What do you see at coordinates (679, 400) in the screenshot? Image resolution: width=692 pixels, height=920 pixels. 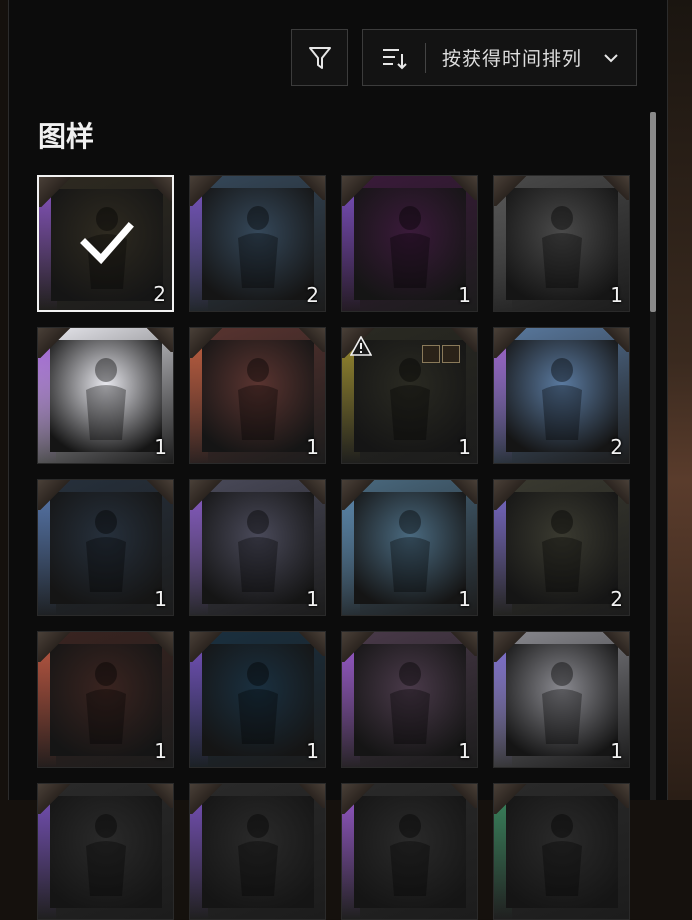 I see `background-scene` at bounding box center [679, 400].